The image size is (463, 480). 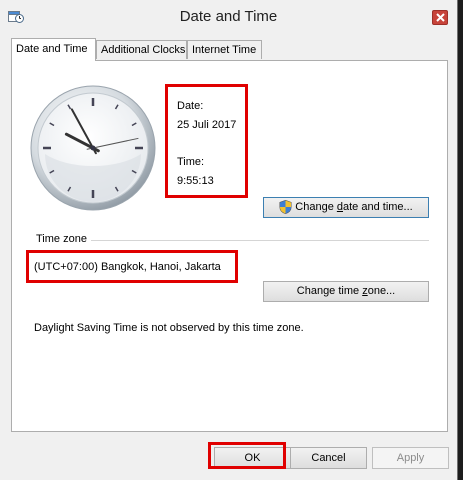 I want to click on window-title: Date and Time, so click(x=228, y=16).